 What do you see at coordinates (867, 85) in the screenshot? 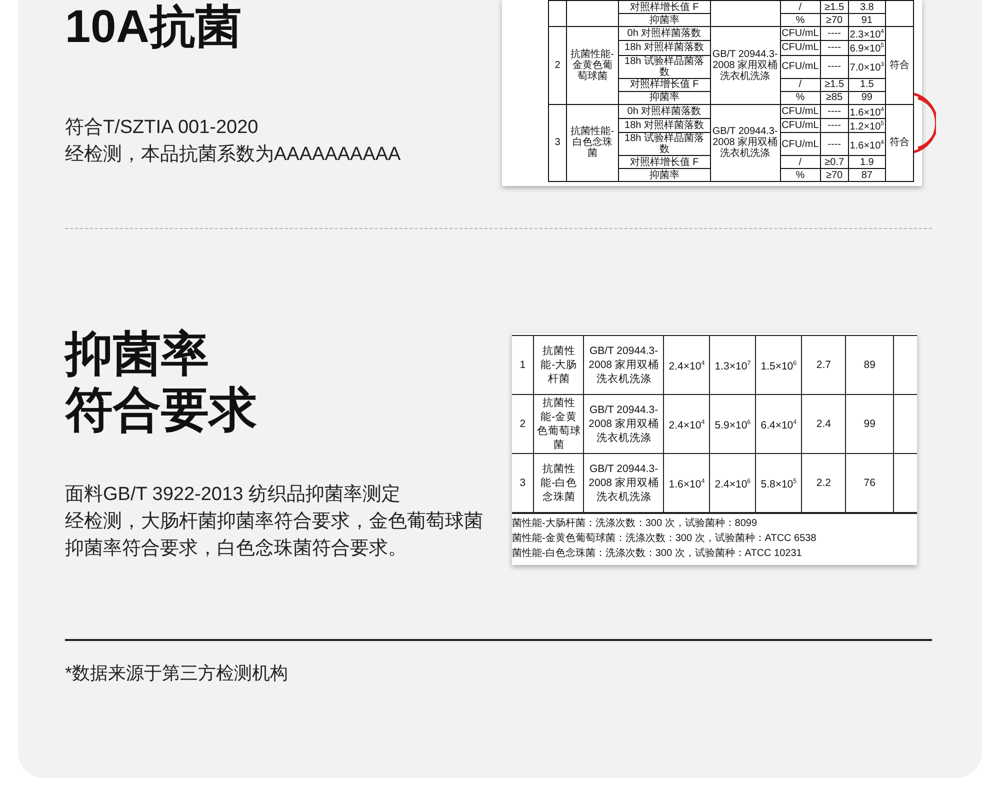
I see `table-cell: 1.5` at bounding box center [867, 85].